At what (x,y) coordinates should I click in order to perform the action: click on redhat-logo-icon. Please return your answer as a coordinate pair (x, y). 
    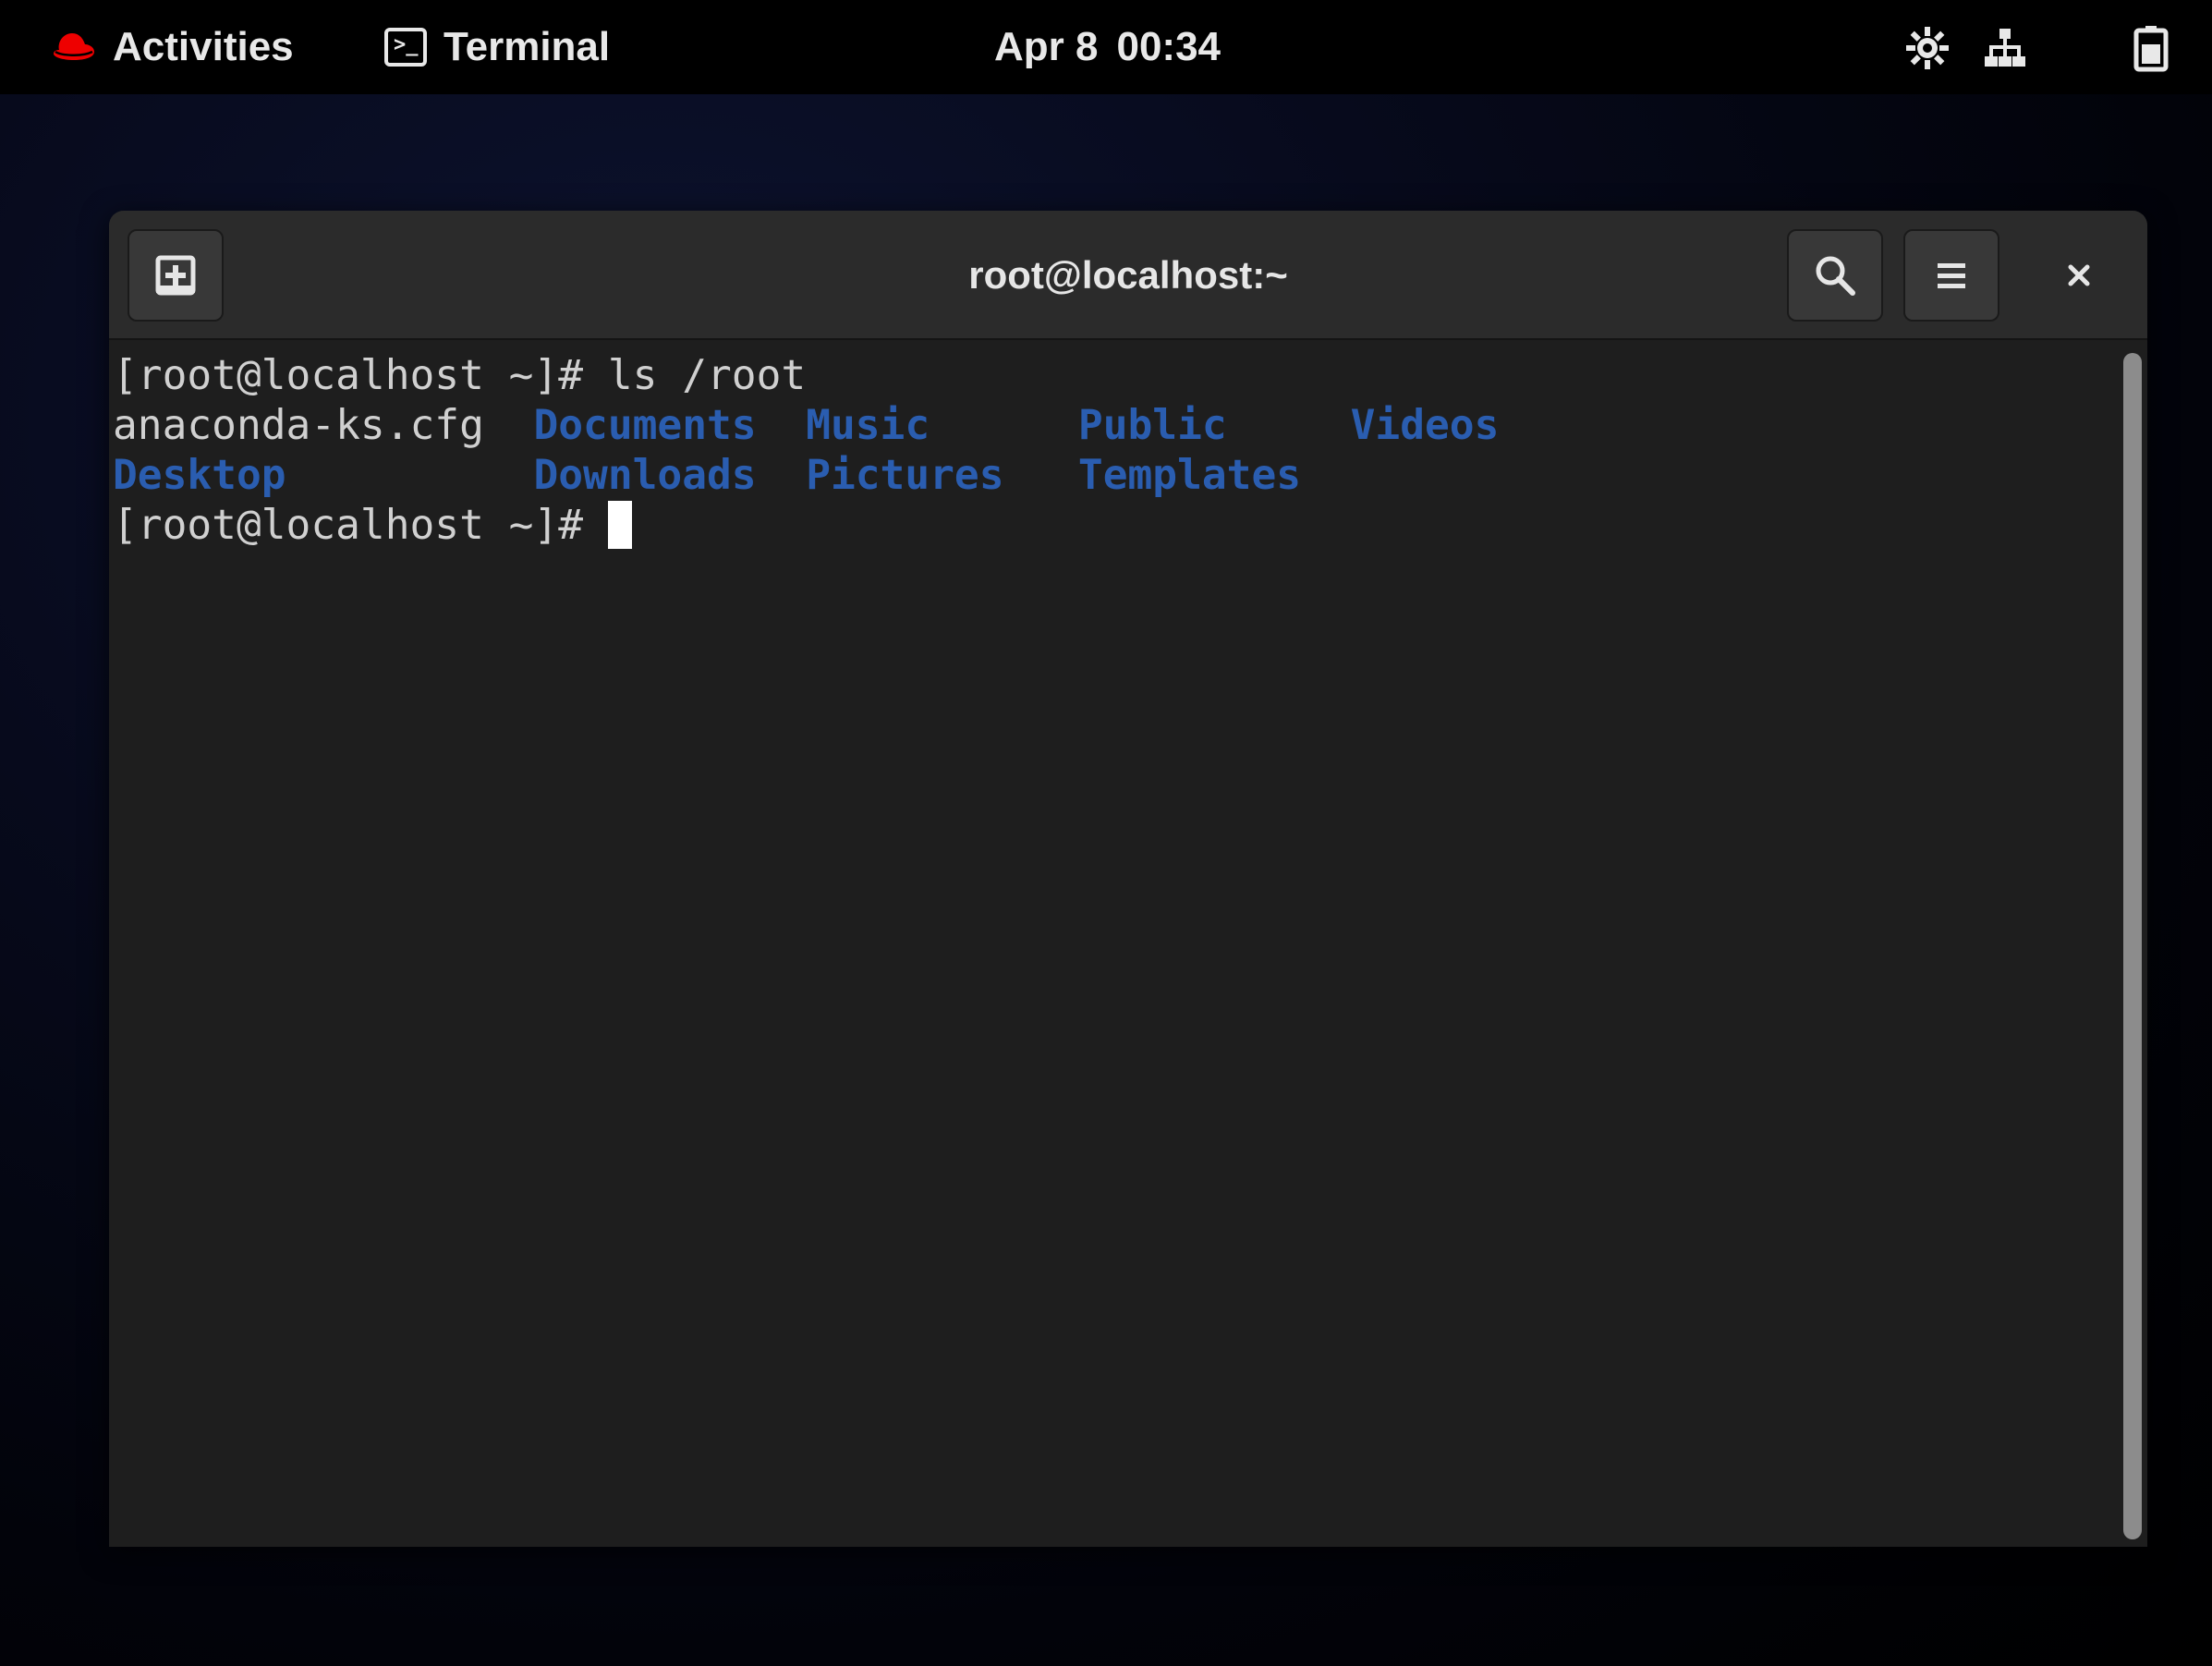
    Looking at the image, I should click on (74, 46).